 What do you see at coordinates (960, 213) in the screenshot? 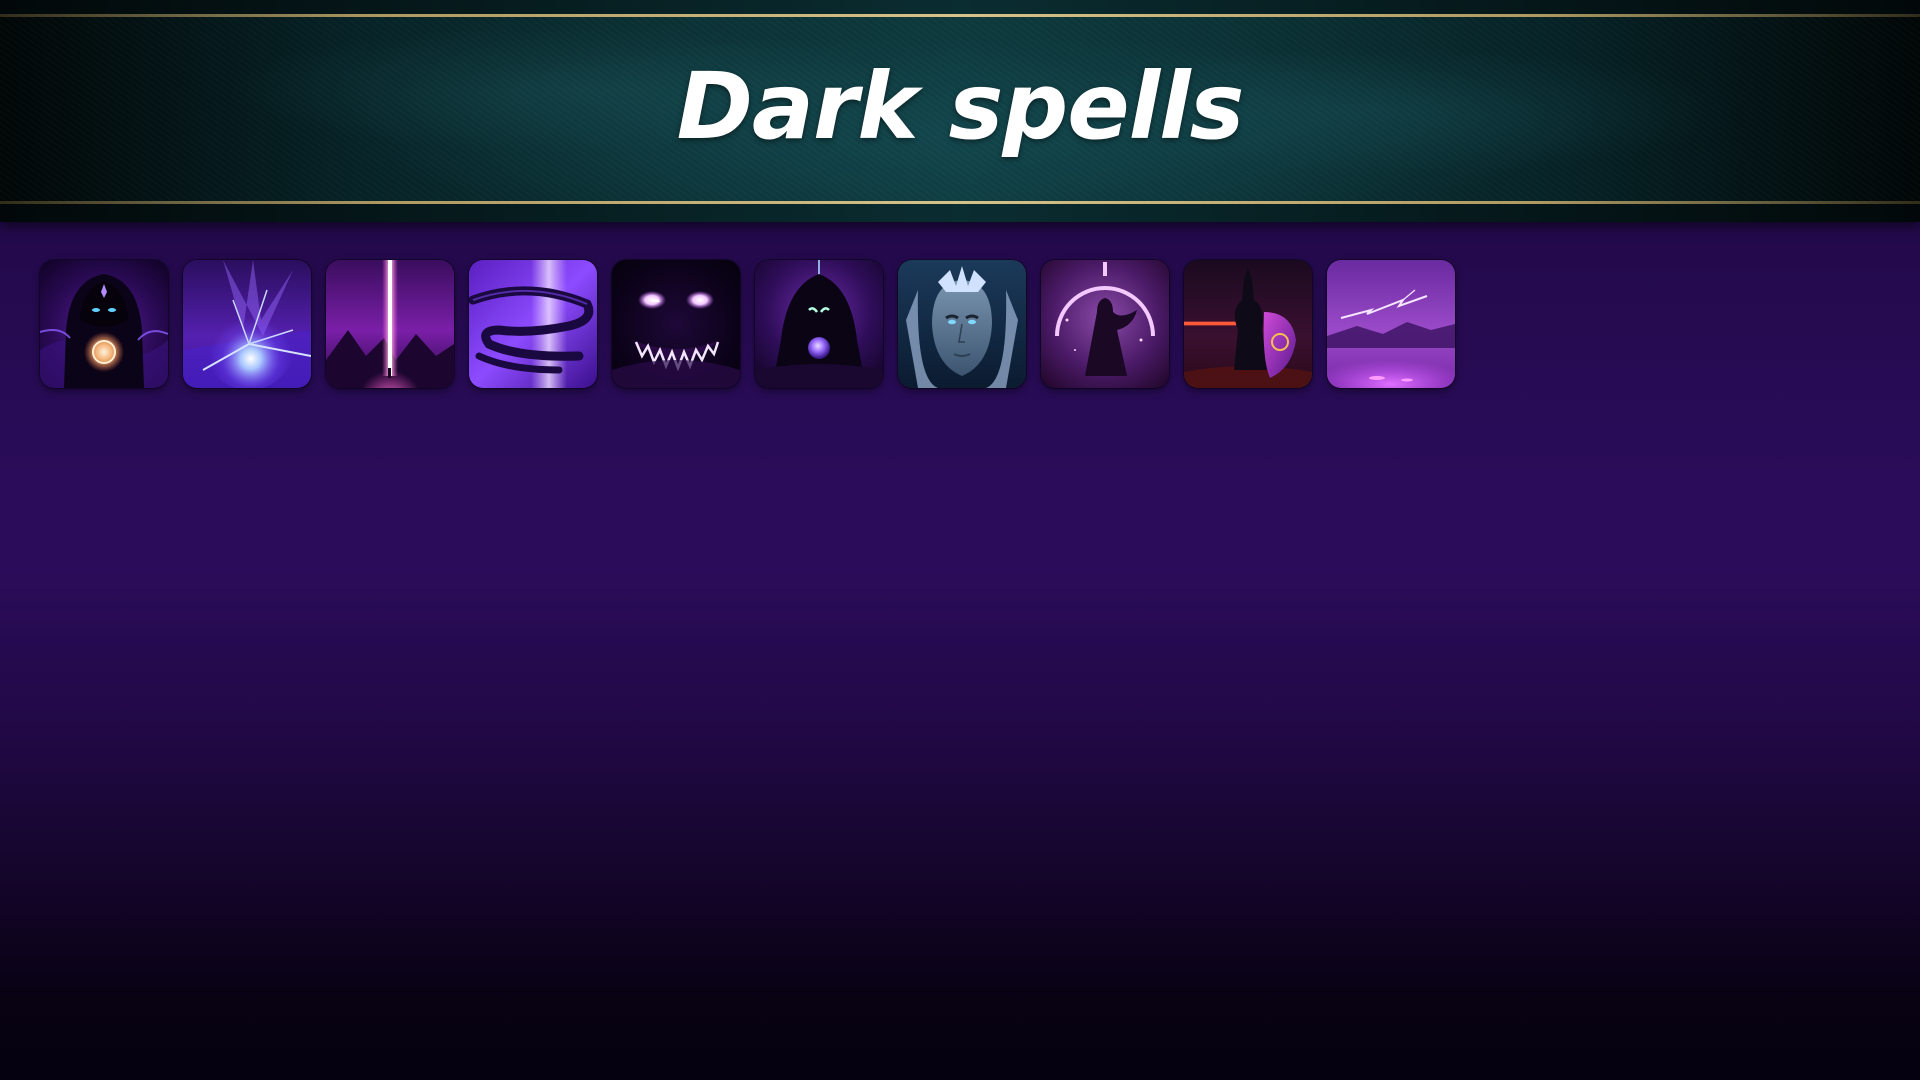
I see `banner-bottom-edge` at bounding box center [960, 213].